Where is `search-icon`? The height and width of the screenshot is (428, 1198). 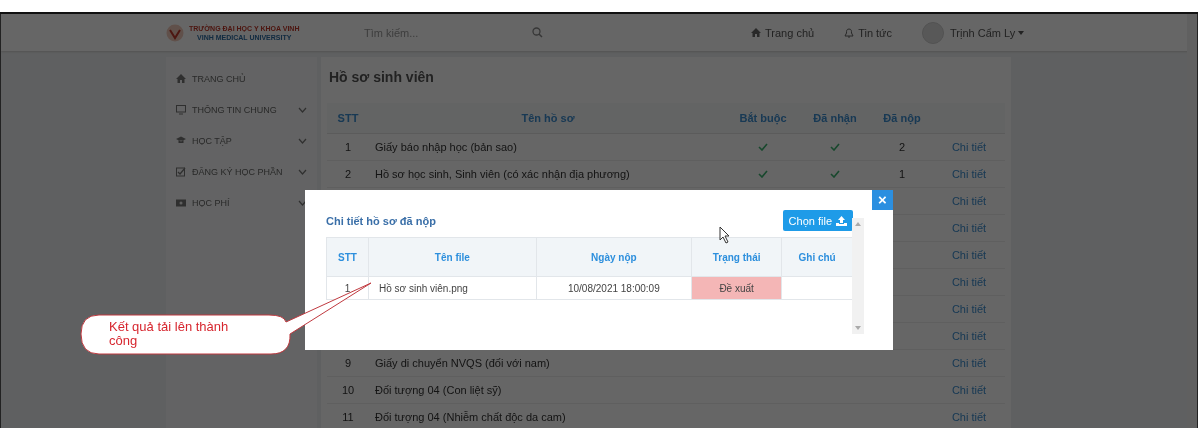 search-icon is located at coordinates (537, 32).